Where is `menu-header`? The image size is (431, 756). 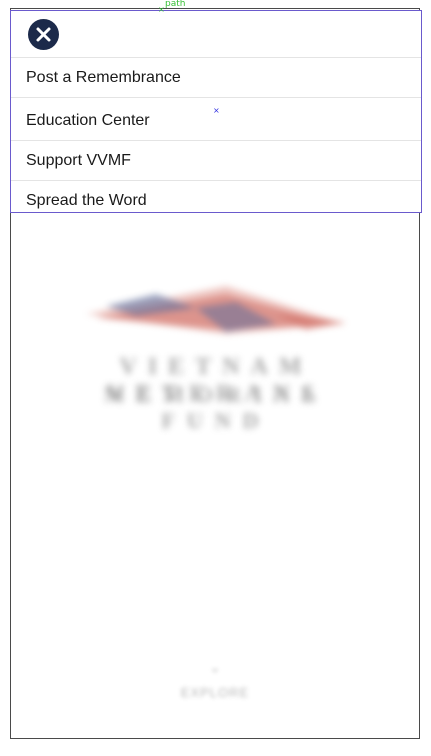 menu-header is located at coordinates (216, 34).